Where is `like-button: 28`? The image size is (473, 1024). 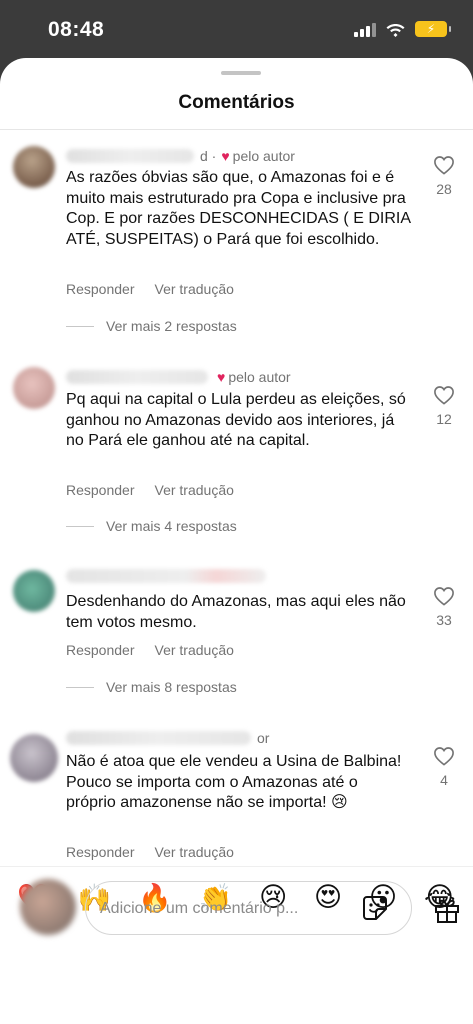
like-button: 28 is located at coordinates (444, 176).